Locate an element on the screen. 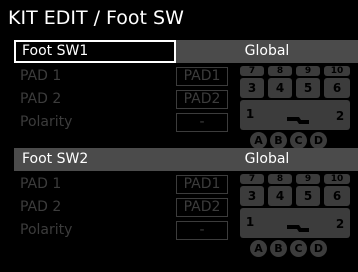 The width and height of the screenshot is (358, 272). foot-sw1-mode: Global is located at coordinates (267, 51).